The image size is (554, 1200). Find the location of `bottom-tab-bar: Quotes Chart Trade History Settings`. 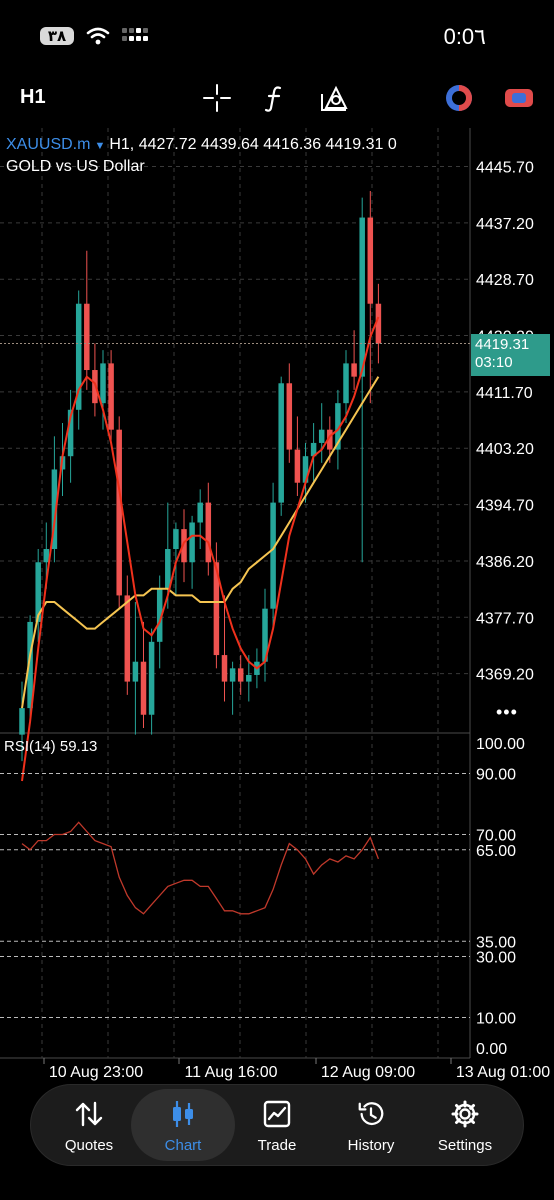

bottom-tab-bar: Quotes Chart Trade History Settings is located at coordinates (277, 1125).